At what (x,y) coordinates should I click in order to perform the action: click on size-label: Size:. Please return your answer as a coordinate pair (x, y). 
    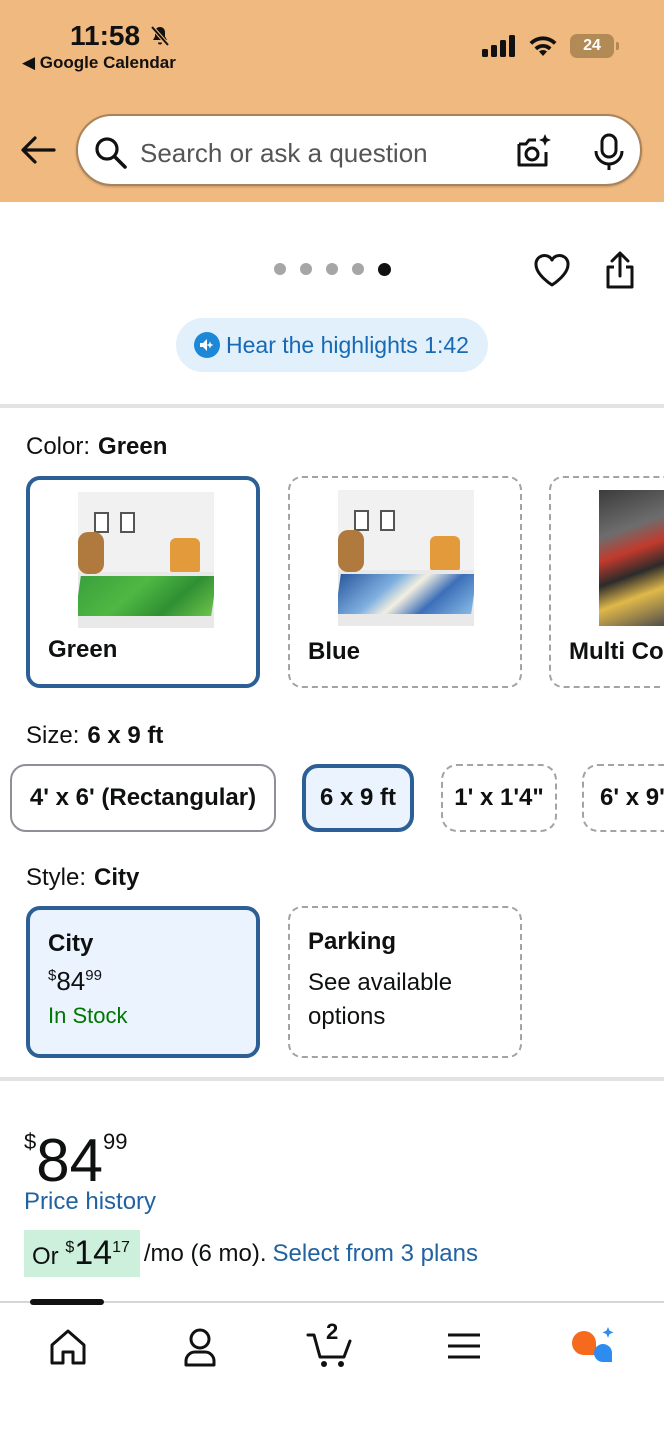
    Looking at the image, I should click on (53, 735).